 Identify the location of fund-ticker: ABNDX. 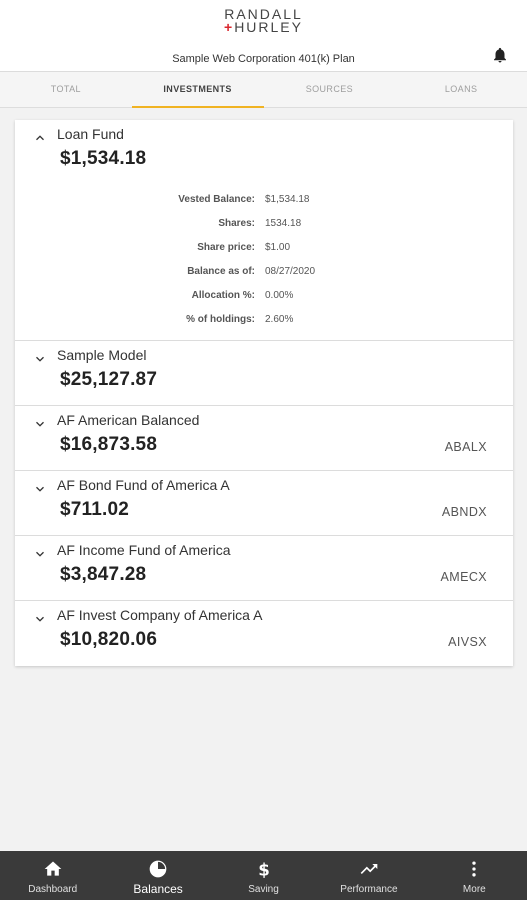
(464, 512).